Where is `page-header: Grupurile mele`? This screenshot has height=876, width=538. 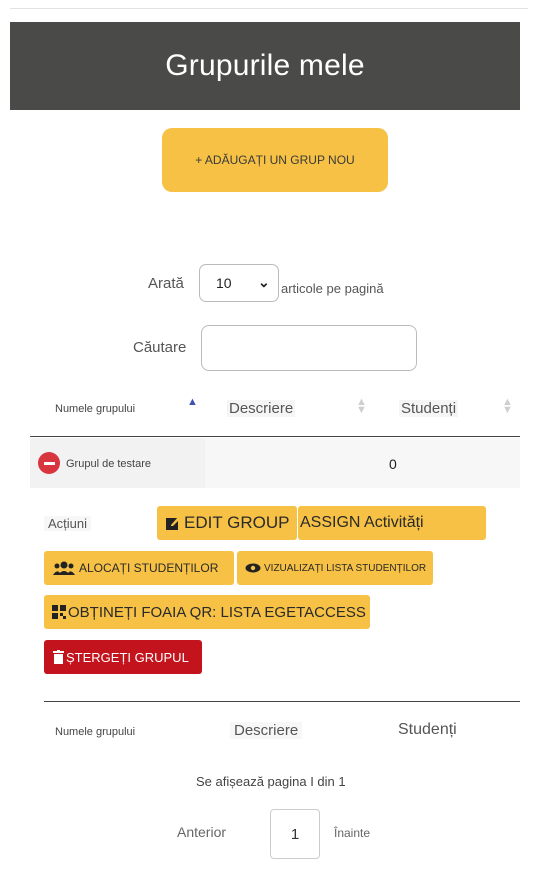 page-header: Grupurile mele is located at coordinates (265, 66).